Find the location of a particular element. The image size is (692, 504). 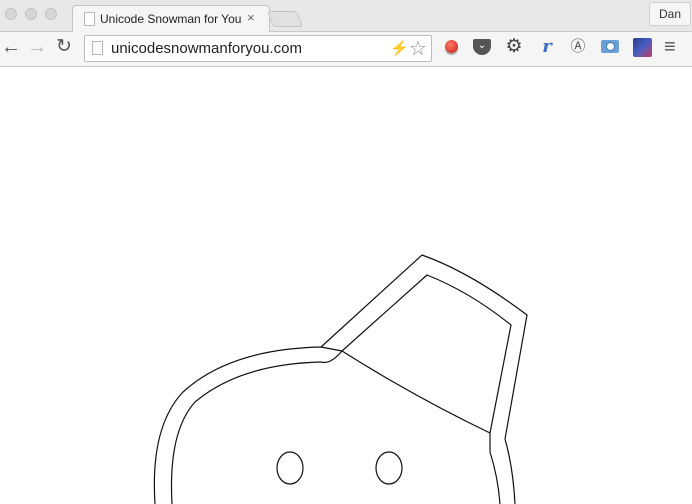

browser-tab: Unicode Snowman for You × is located at coordinates (171, 19).